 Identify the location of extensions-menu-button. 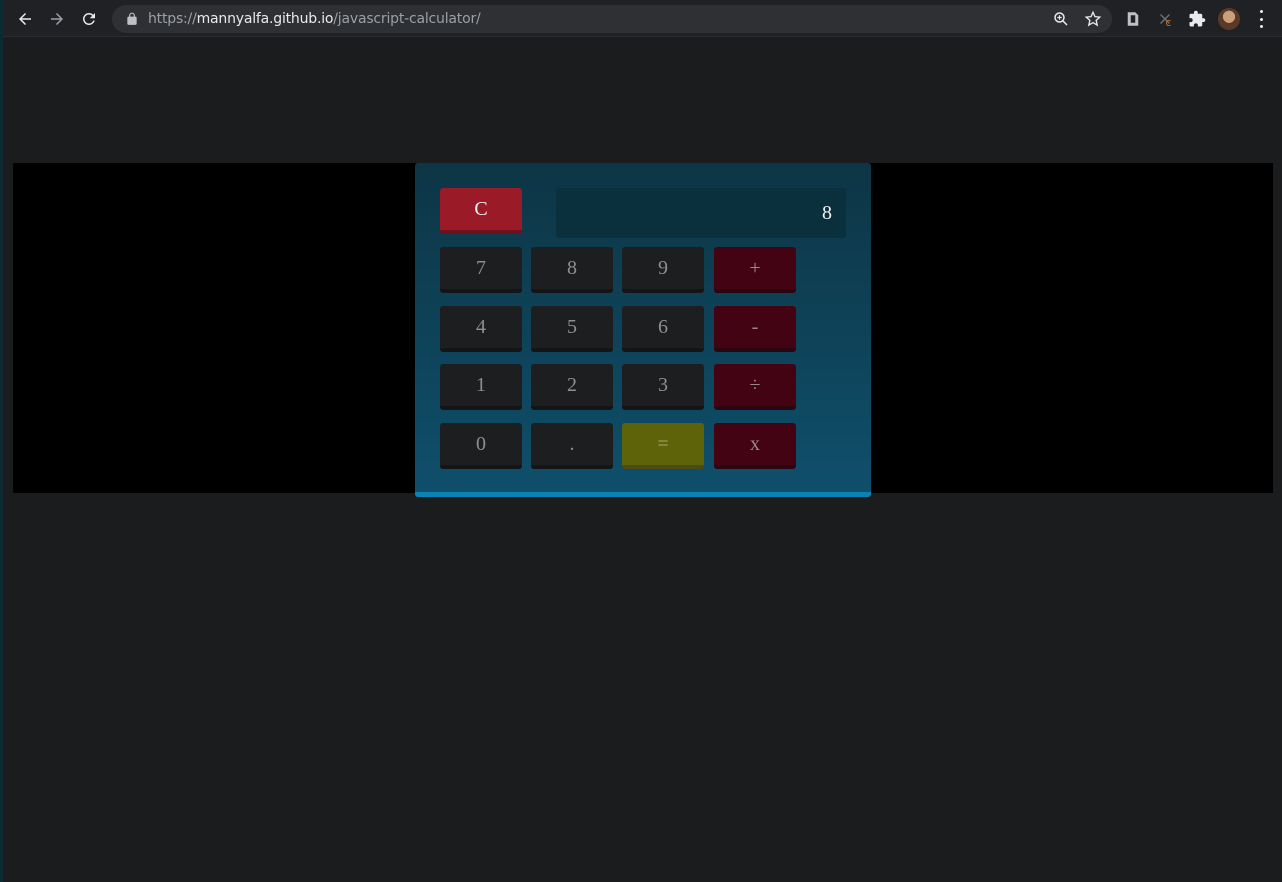
(1197, 19).